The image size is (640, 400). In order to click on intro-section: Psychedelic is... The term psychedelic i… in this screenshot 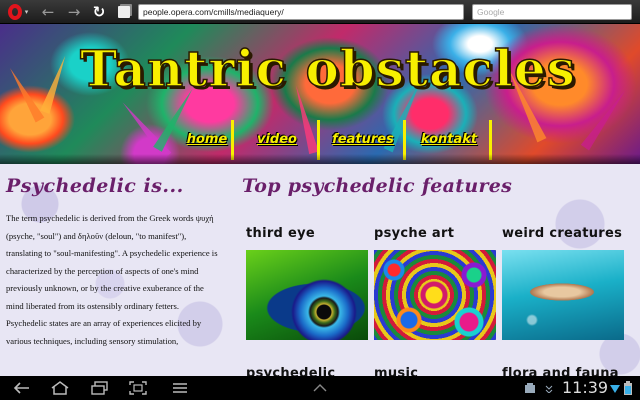, I will do `click(114, 262)`.